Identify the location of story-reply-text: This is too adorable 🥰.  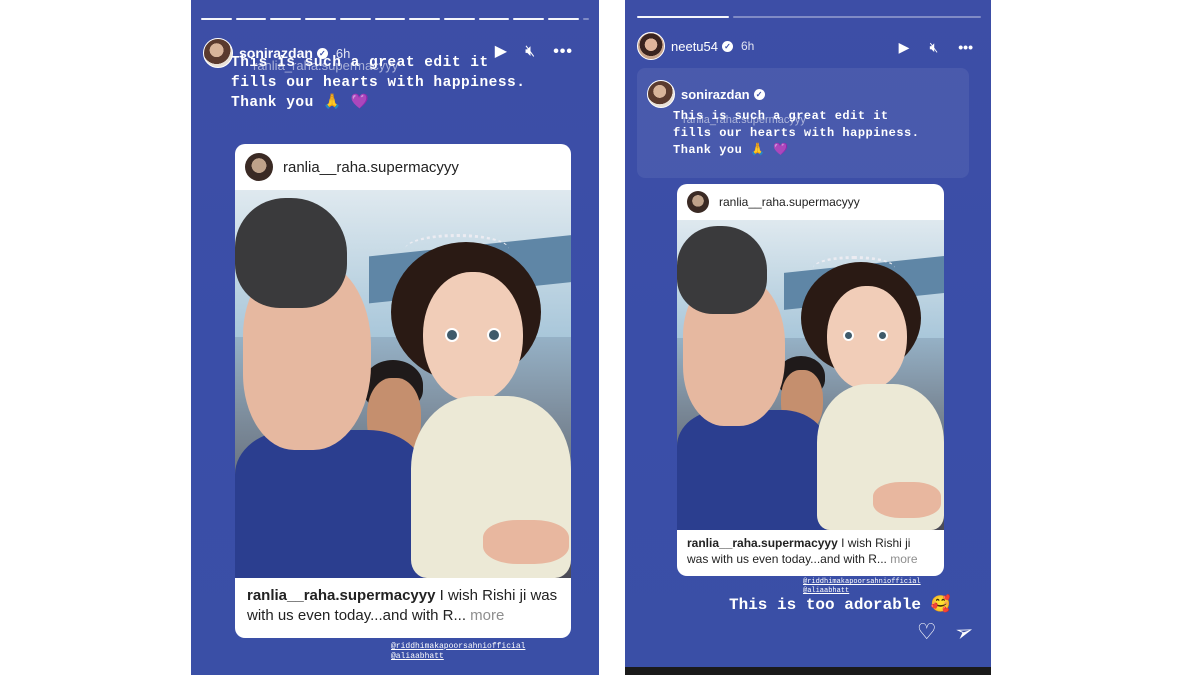
(840, 605).